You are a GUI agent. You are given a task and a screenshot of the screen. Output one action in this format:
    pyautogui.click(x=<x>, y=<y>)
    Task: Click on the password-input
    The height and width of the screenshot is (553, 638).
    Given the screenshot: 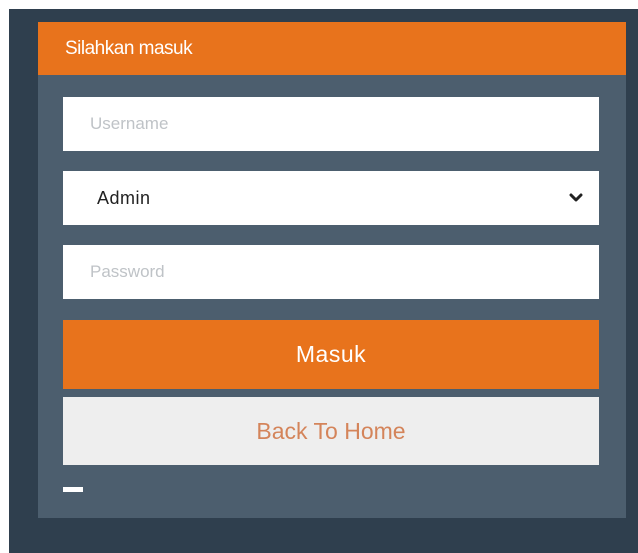 What is the action you would take?
    pyautogui.click(x=331, y=272)
    